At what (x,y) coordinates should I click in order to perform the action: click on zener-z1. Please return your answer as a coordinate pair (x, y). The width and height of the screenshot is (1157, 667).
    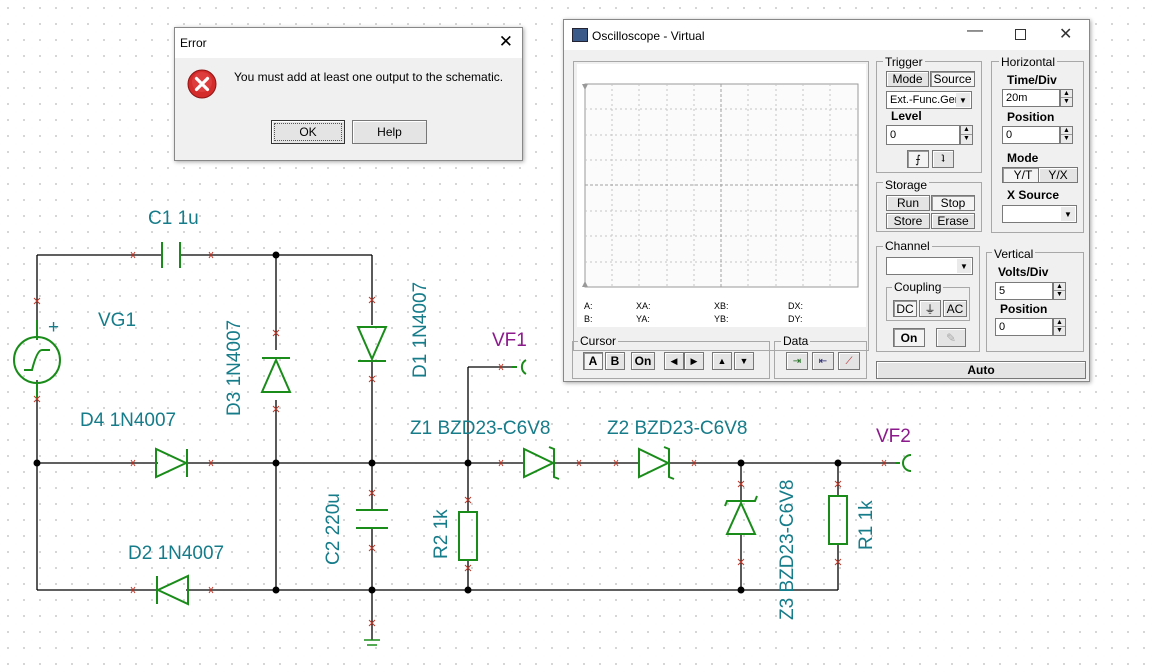
    Looking at the image, I should click on (541, 463).